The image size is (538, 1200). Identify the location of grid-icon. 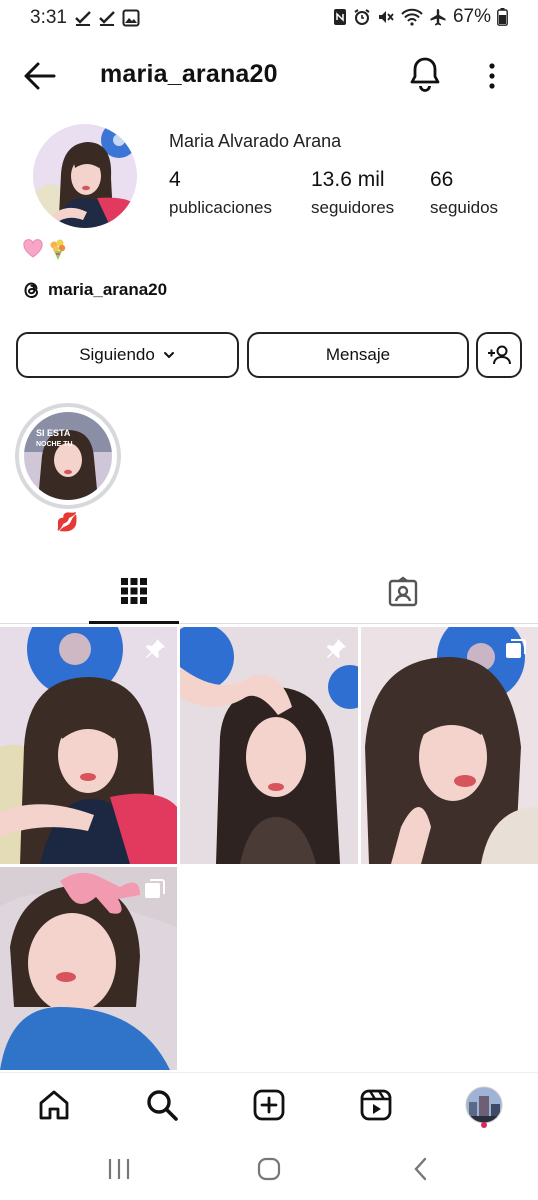
(134, 590).